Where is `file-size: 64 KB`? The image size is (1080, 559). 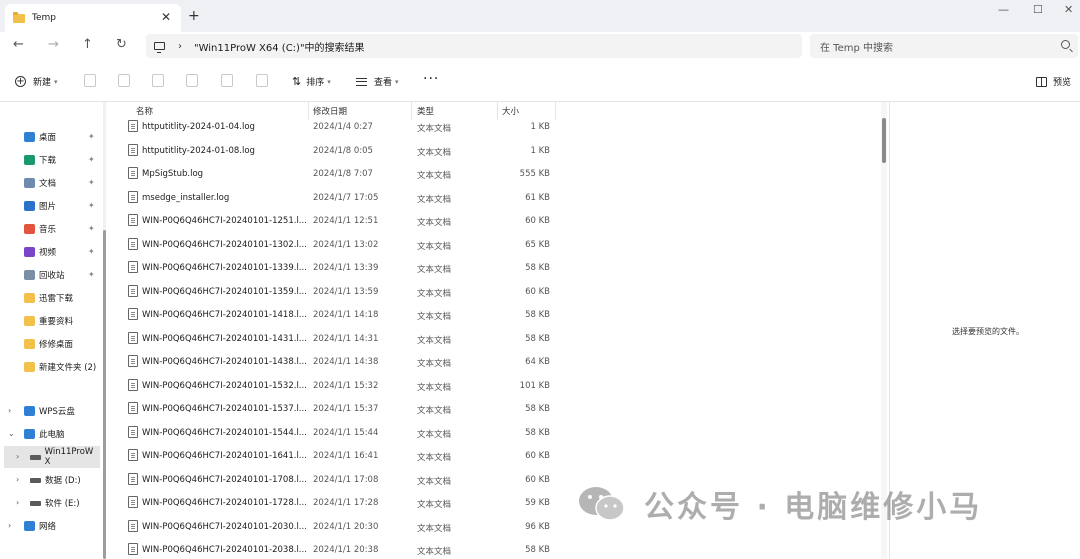
file-size: 64 KB is located at coordinates (537, 362).